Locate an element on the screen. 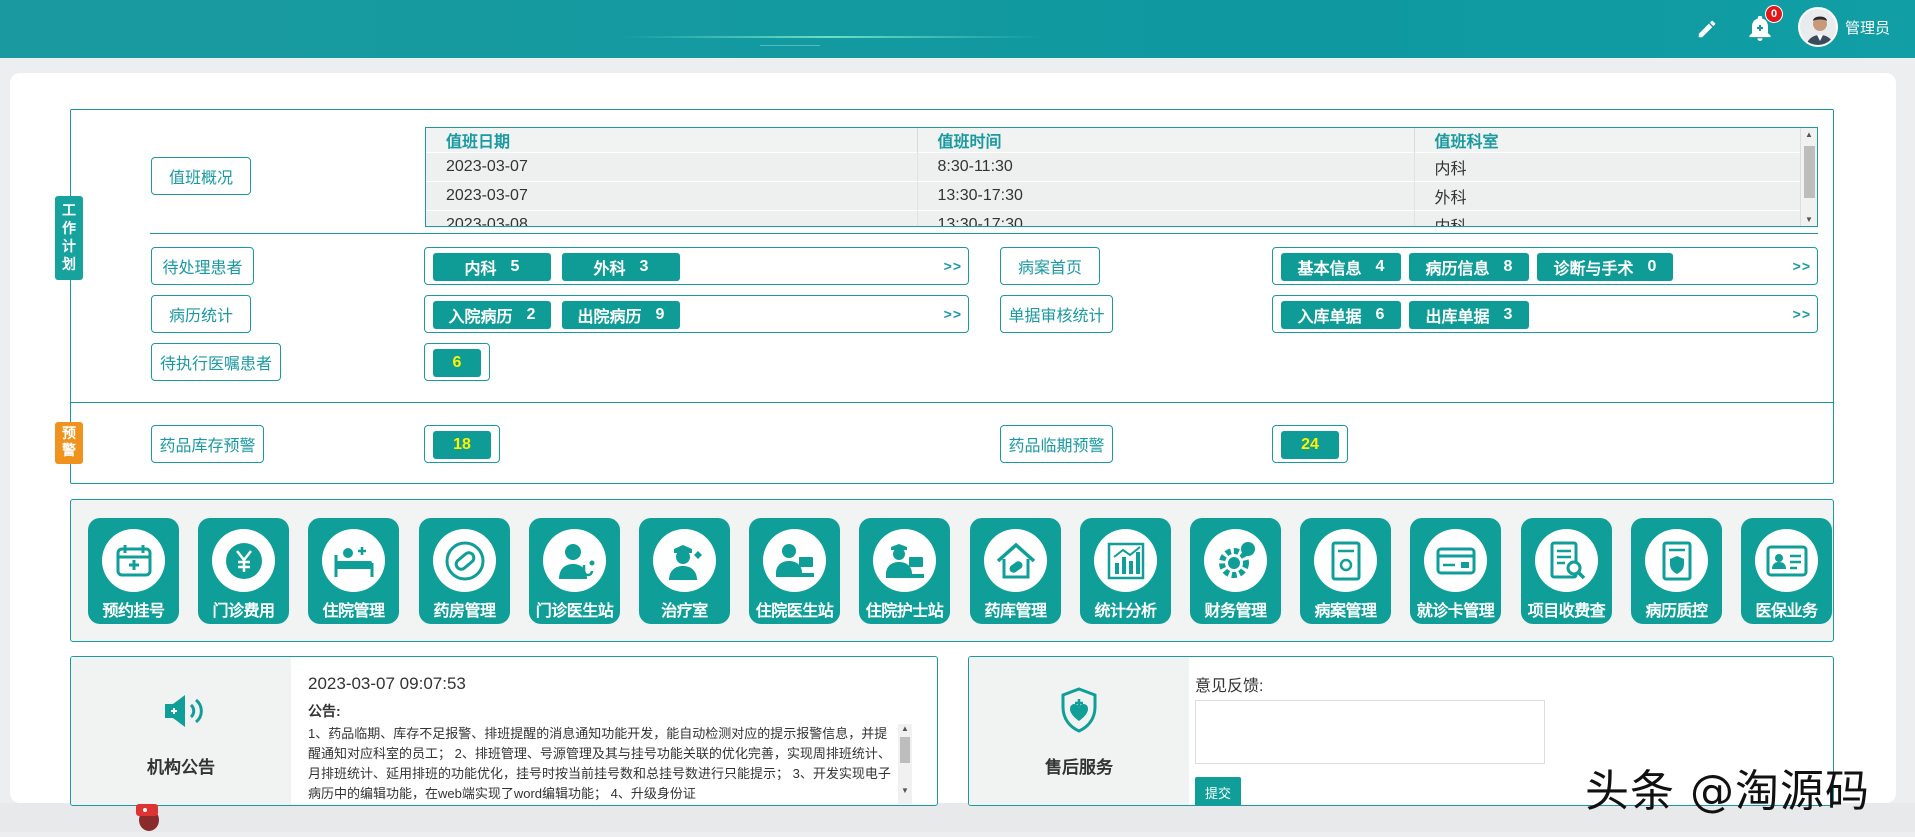  module-inpatient-doctor: 住院医生站 is located at coordinates (794, 571).